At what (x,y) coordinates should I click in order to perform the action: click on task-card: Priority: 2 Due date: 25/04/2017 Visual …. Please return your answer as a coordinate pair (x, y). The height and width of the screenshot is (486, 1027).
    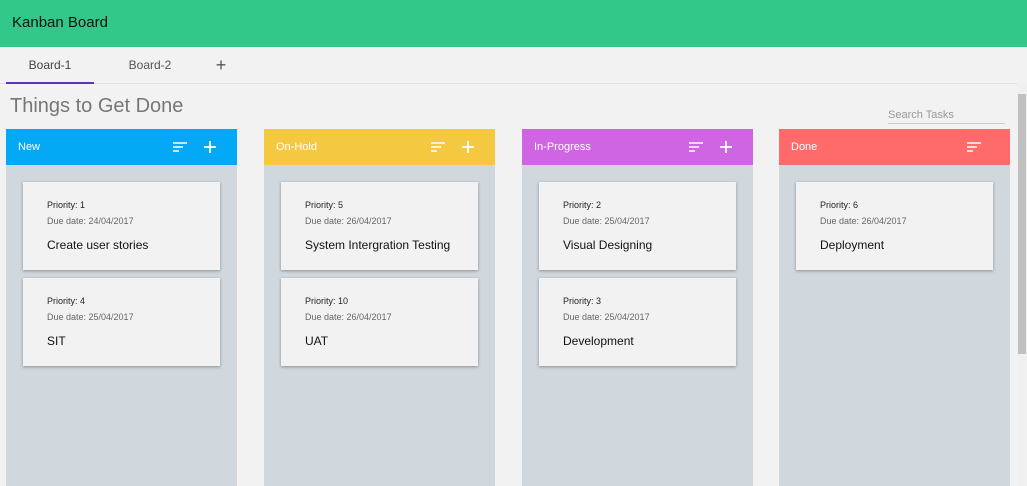
    Looking at the image, I should click on (637, 226).